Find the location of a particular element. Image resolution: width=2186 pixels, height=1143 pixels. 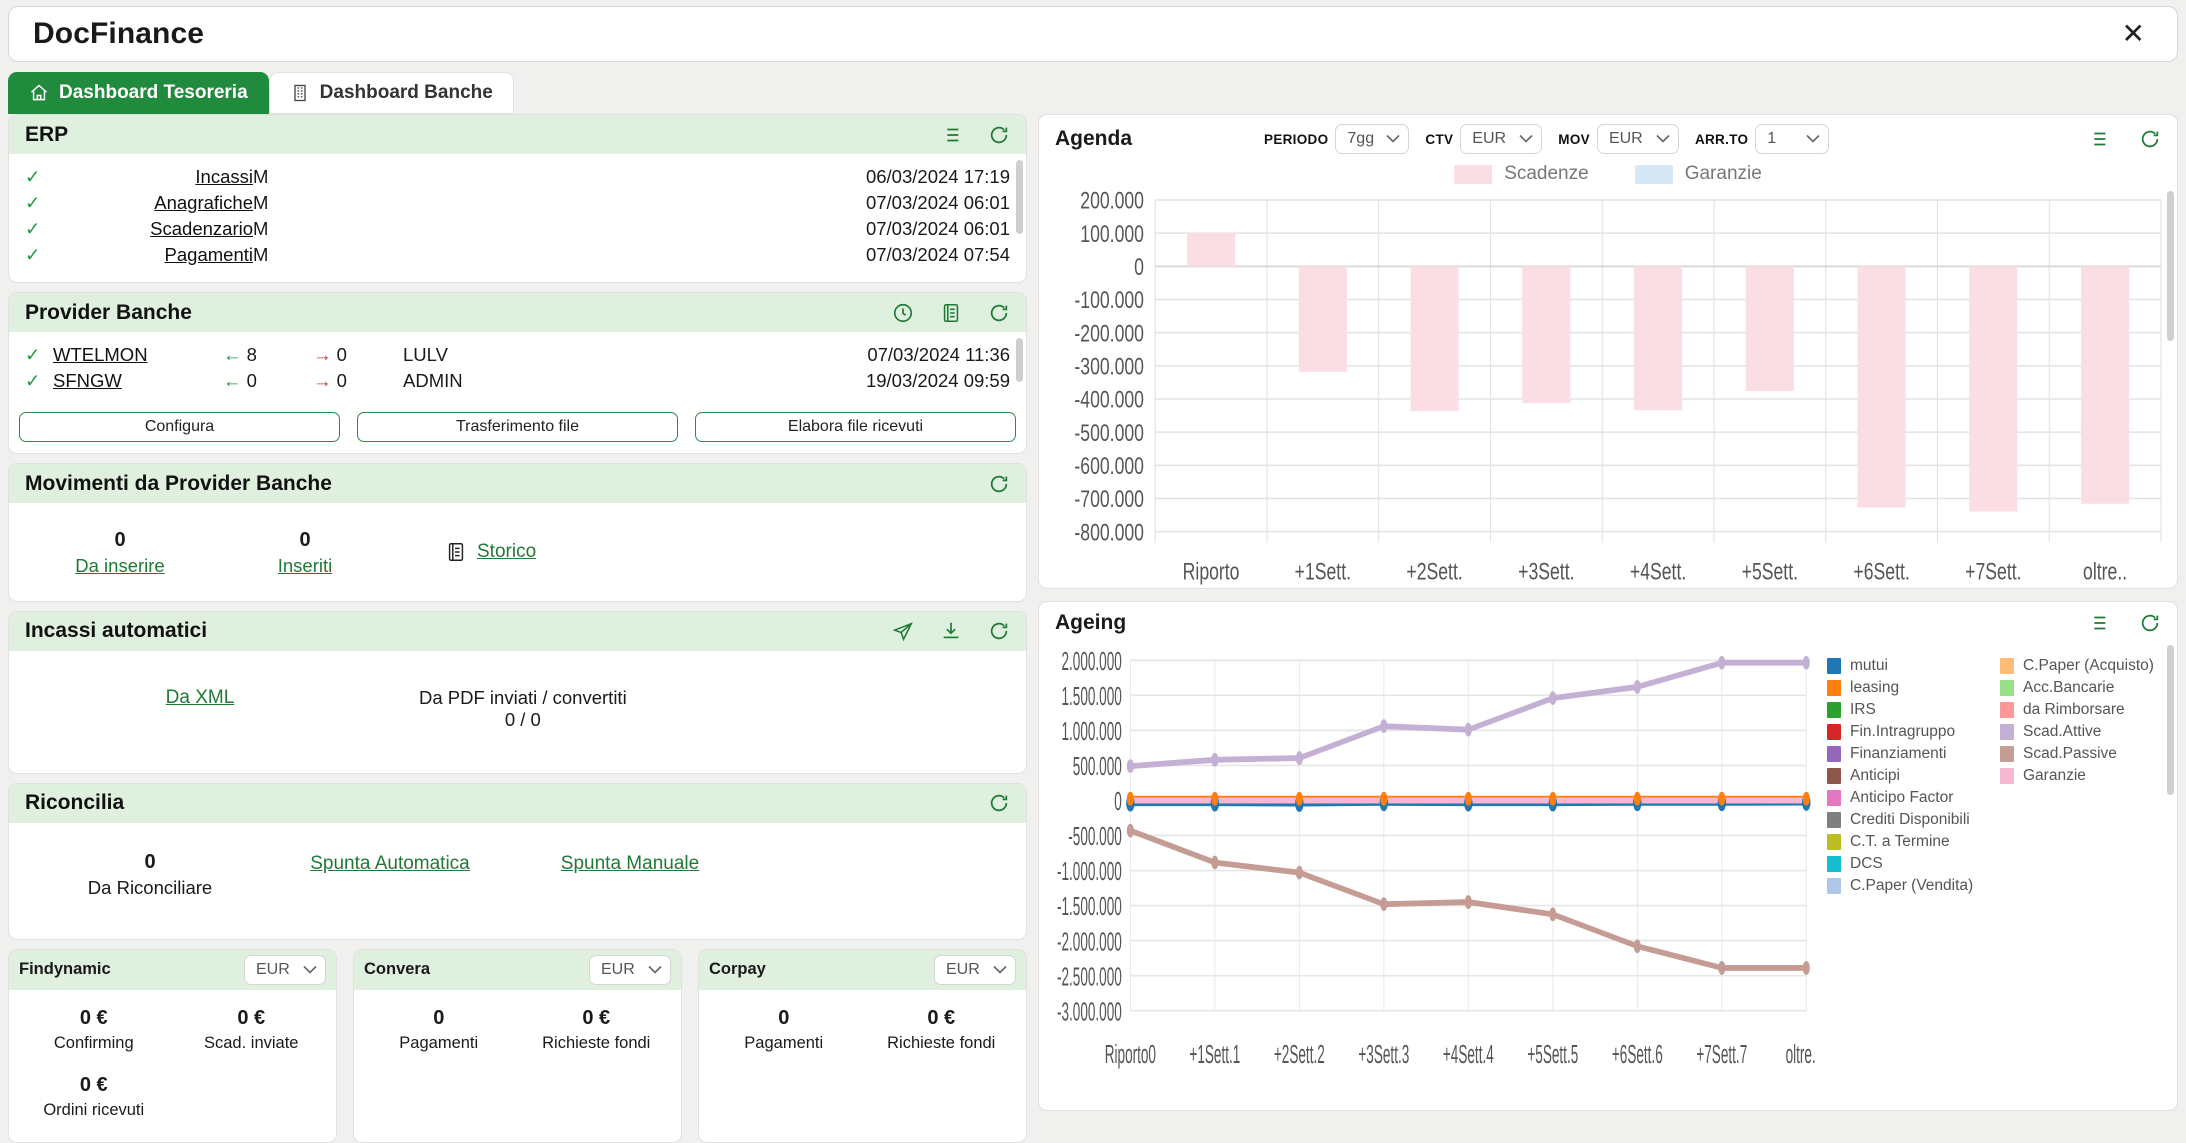

legend-item: leasing is located at coordinates (1913, 688).